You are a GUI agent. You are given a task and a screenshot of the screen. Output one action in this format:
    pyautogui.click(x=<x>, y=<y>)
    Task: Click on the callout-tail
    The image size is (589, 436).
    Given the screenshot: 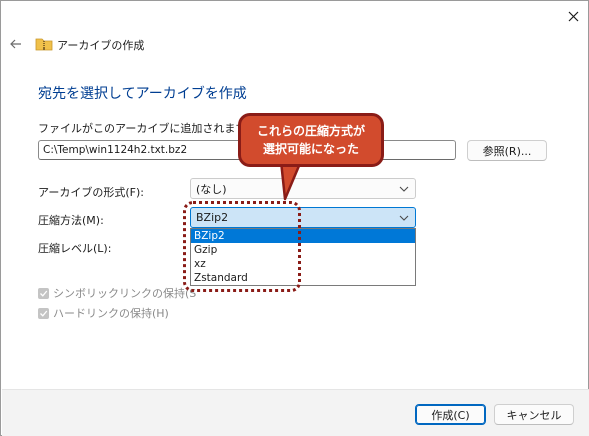 What is the action you would take?
    pyautogui.click(x=291, y=181)
    